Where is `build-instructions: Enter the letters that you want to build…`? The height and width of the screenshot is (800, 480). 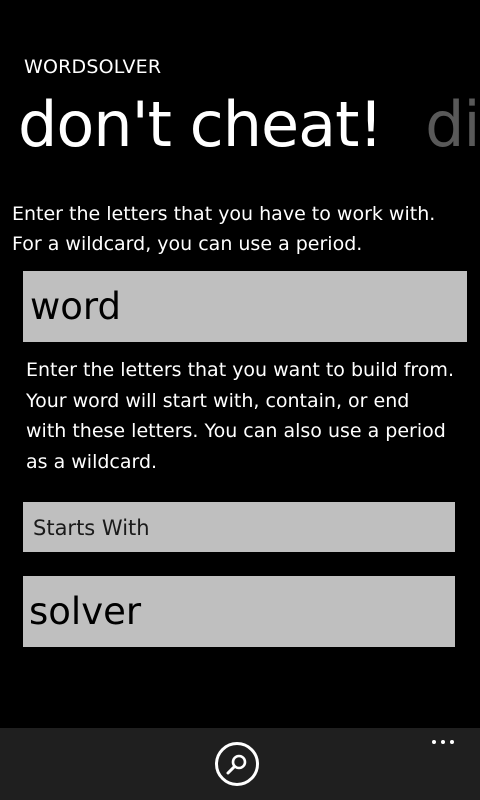
build-instructions: Enter the letters that you want to build… is located at coordinates (240, 416).